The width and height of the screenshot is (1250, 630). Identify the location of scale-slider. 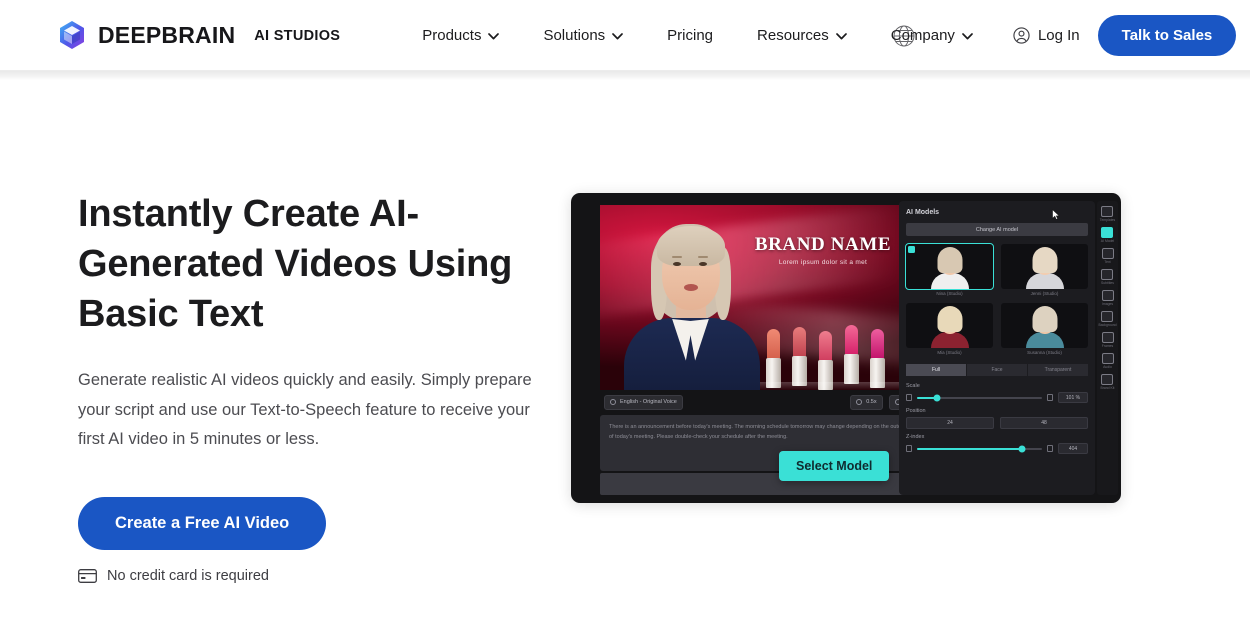
(979, 397).